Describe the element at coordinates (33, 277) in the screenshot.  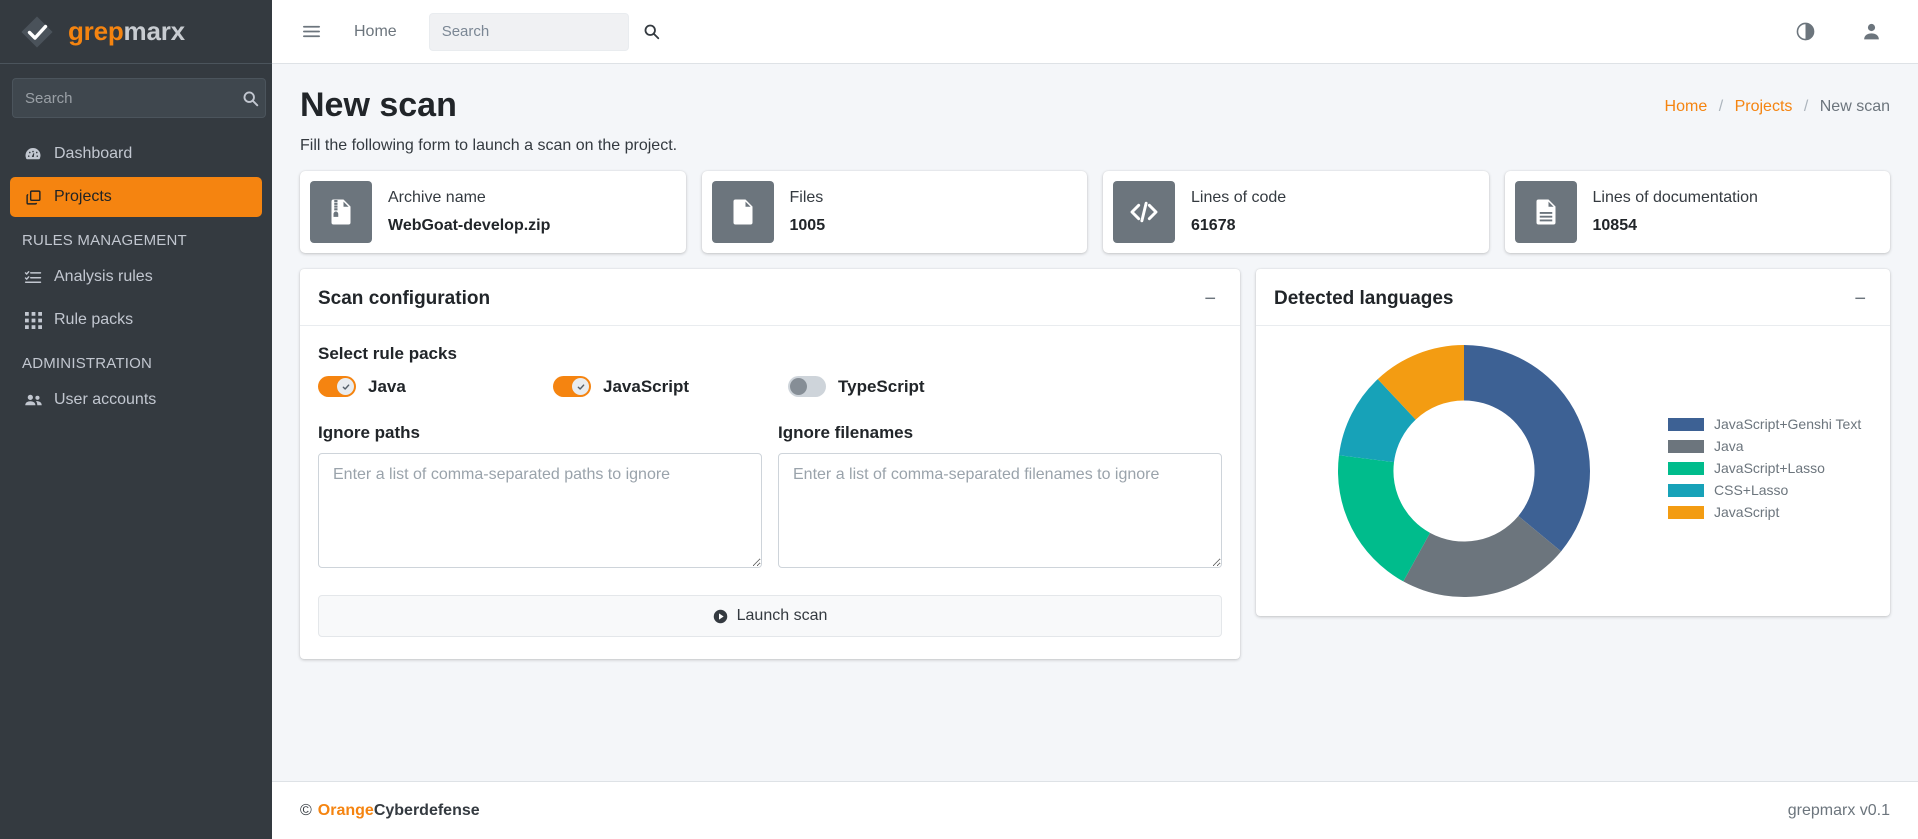
I see `list-check-icon` at that location.